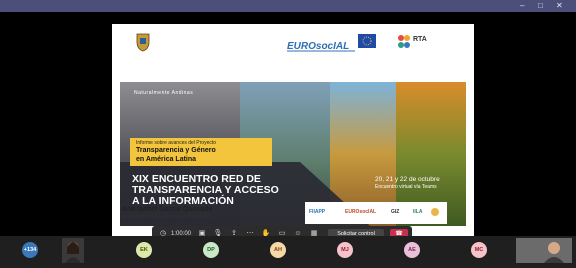  I want to click on maximize-icon: □, so click(540, 6).